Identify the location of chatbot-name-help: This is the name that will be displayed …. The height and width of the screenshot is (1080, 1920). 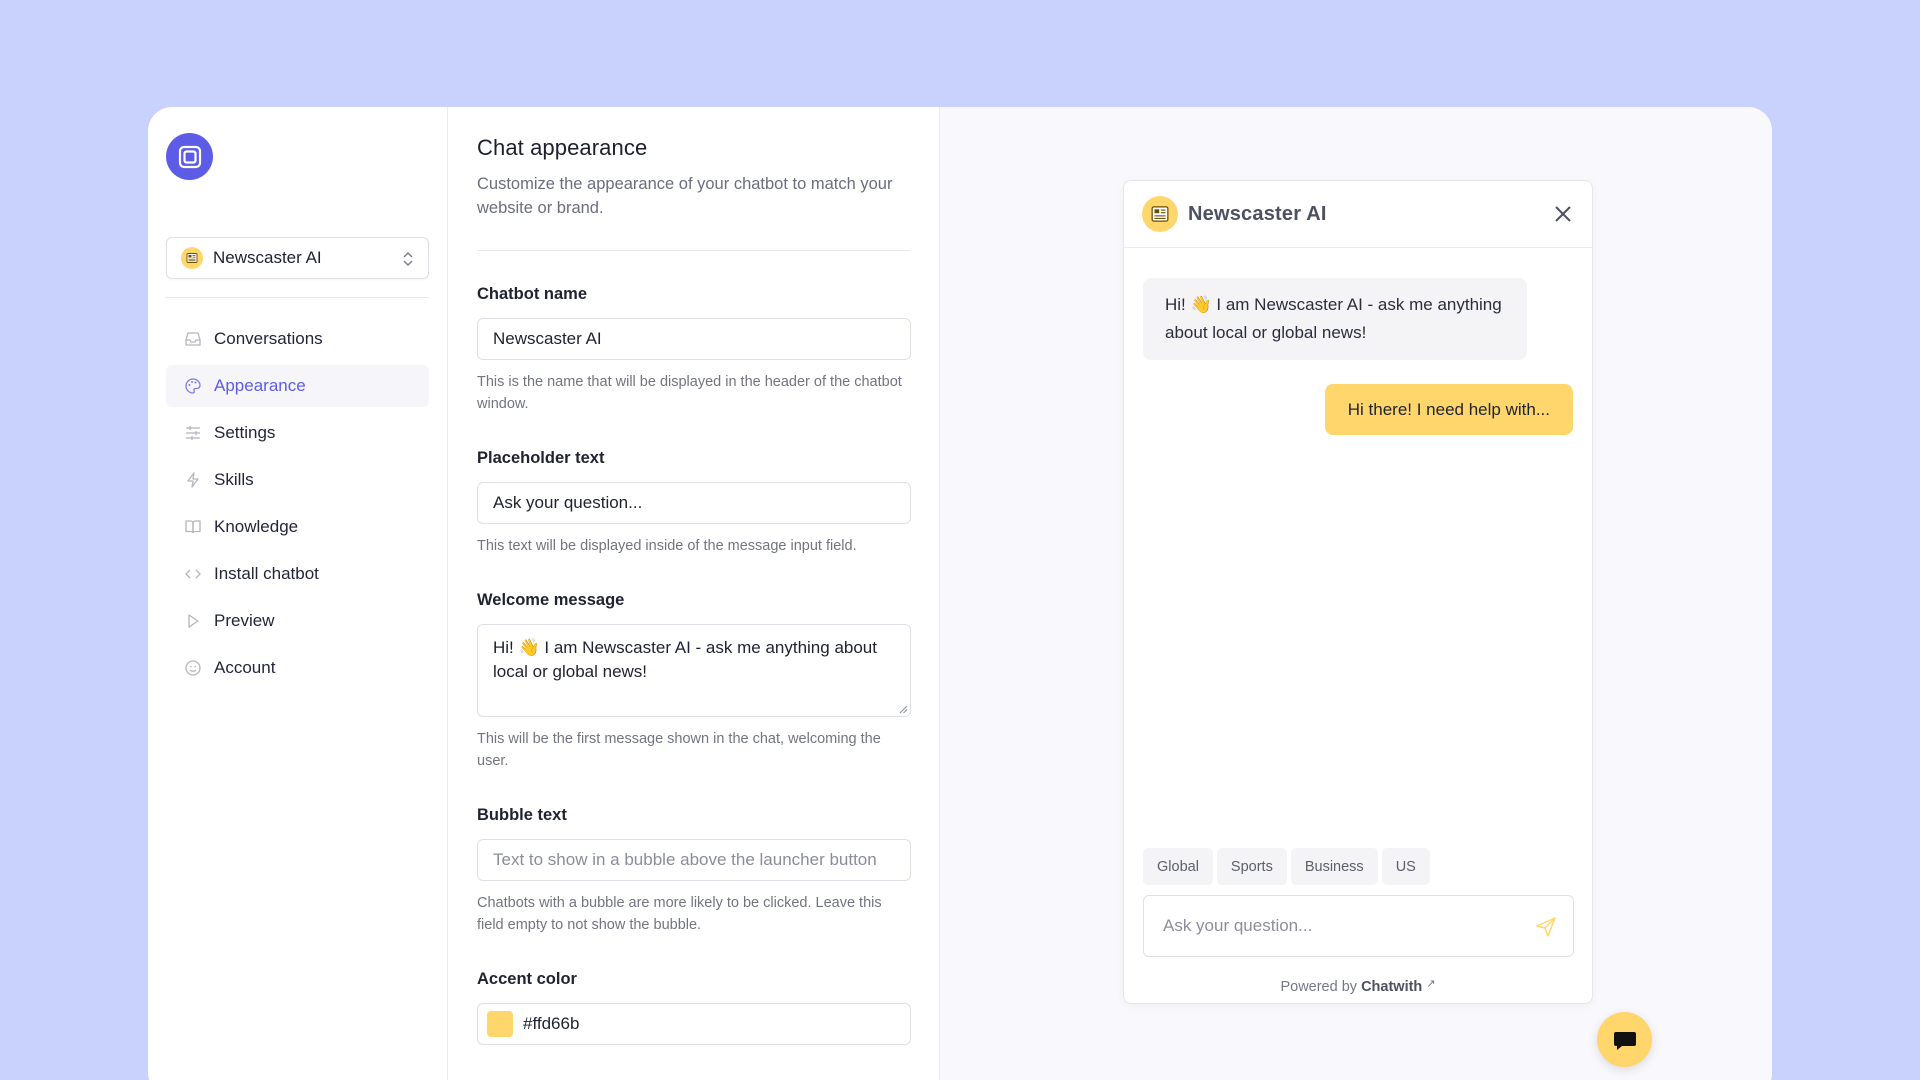
(689, 393).